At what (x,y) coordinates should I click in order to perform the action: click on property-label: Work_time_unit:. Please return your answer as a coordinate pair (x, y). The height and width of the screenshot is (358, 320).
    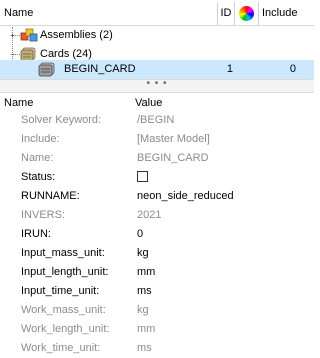
    Looking at the image, I should click on (61, 348).